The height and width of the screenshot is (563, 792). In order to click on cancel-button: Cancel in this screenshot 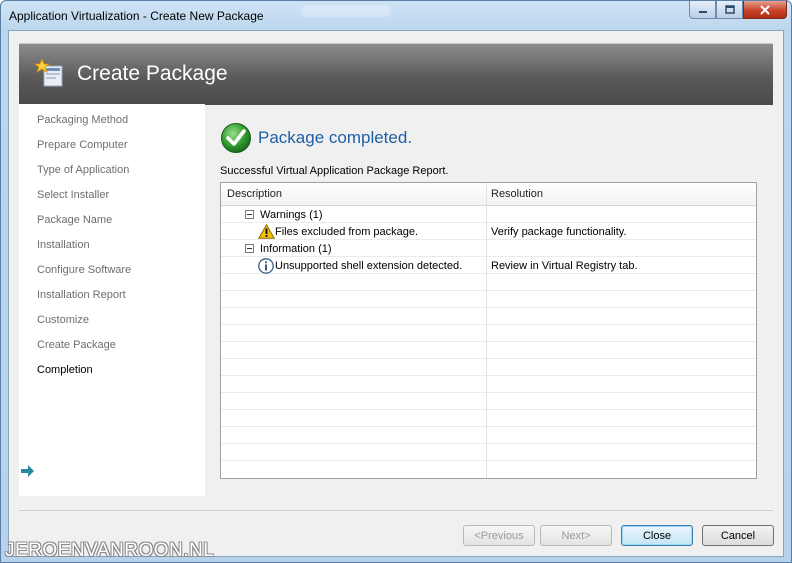, I will do `click(738, 535)`.